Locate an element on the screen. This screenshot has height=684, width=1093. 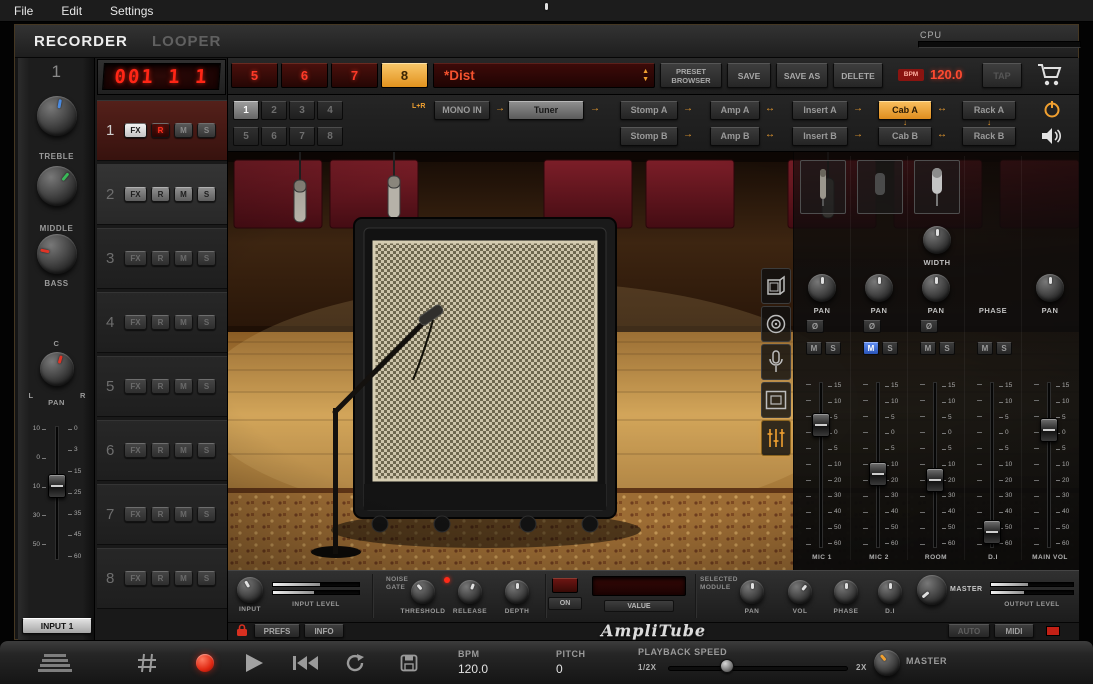
release-label: RELEASE is located at coordinates (470, 611).